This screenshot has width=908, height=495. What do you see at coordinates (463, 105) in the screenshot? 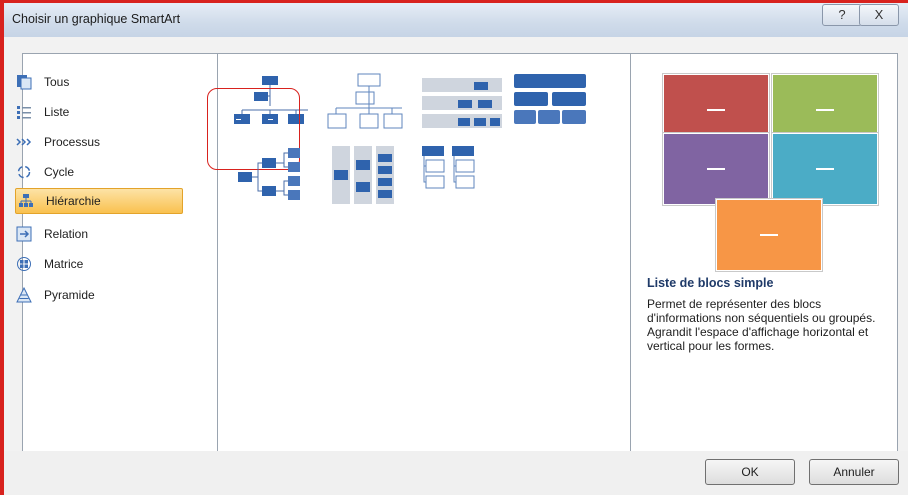
I see `layout-hierarchy-labeled` at bounding box center [463, 105].